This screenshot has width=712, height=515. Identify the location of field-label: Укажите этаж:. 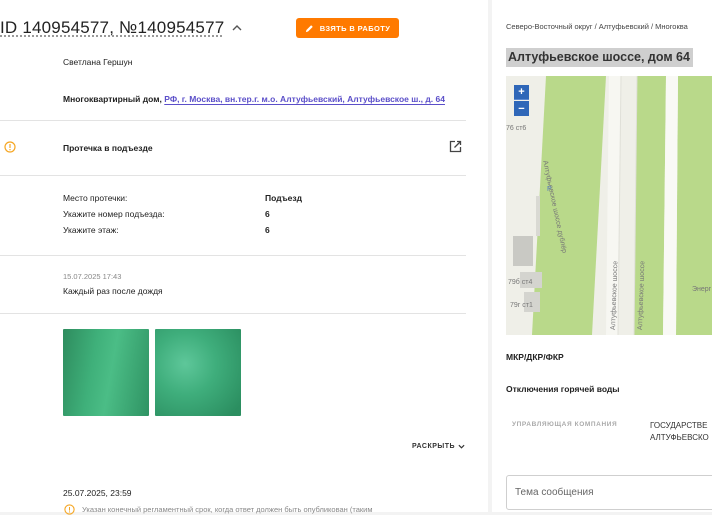
(91, 230).